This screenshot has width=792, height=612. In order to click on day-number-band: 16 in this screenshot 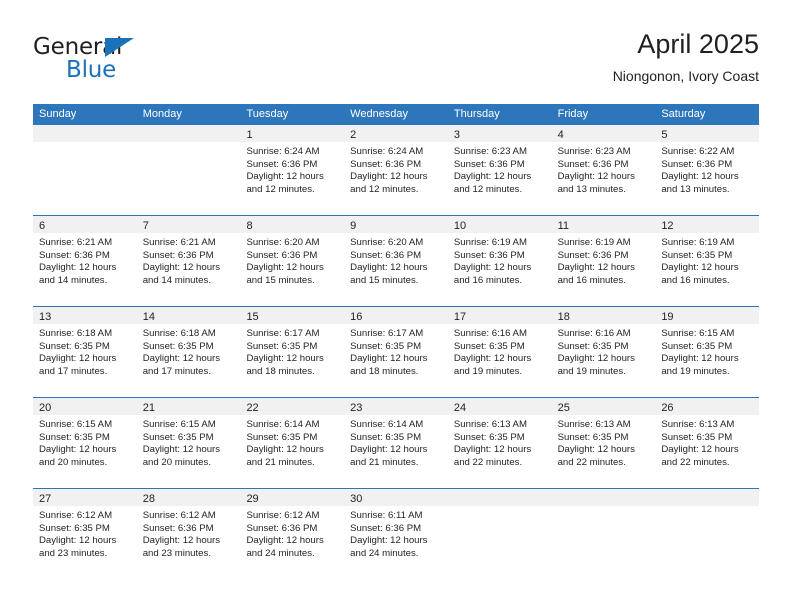, I will do `click(396, 315)`.